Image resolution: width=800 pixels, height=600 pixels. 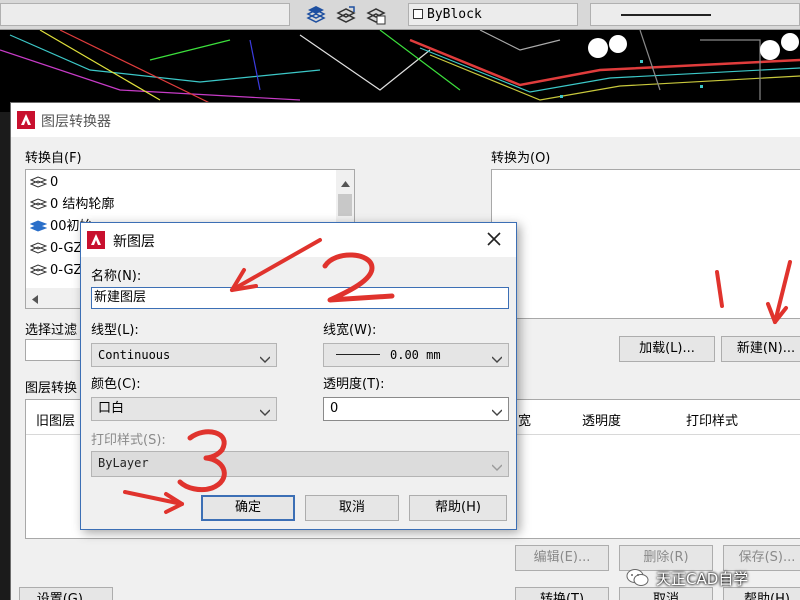 I want to click on linetype-select-value: Continuous, so click(x=134, y=355).